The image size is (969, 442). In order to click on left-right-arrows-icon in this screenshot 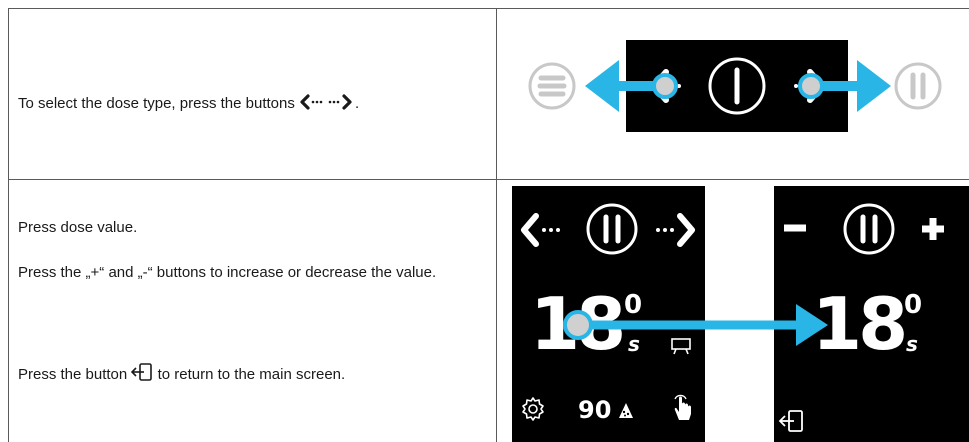, I will do `click(327, 105)`.